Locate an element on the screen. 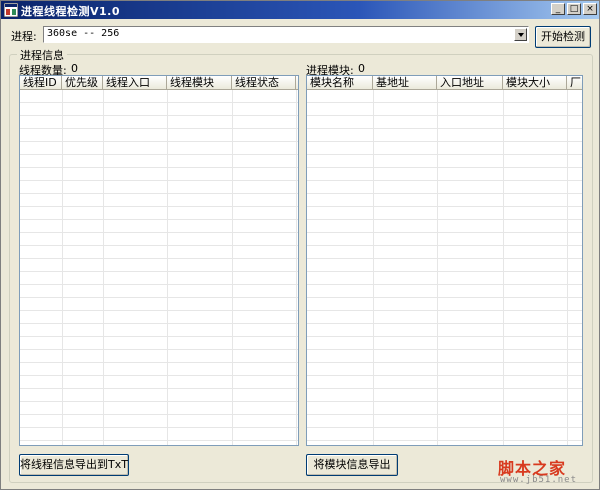 The image size is (600, 490). process-select: 360se -- 256 is located at coordinates (286, 34).